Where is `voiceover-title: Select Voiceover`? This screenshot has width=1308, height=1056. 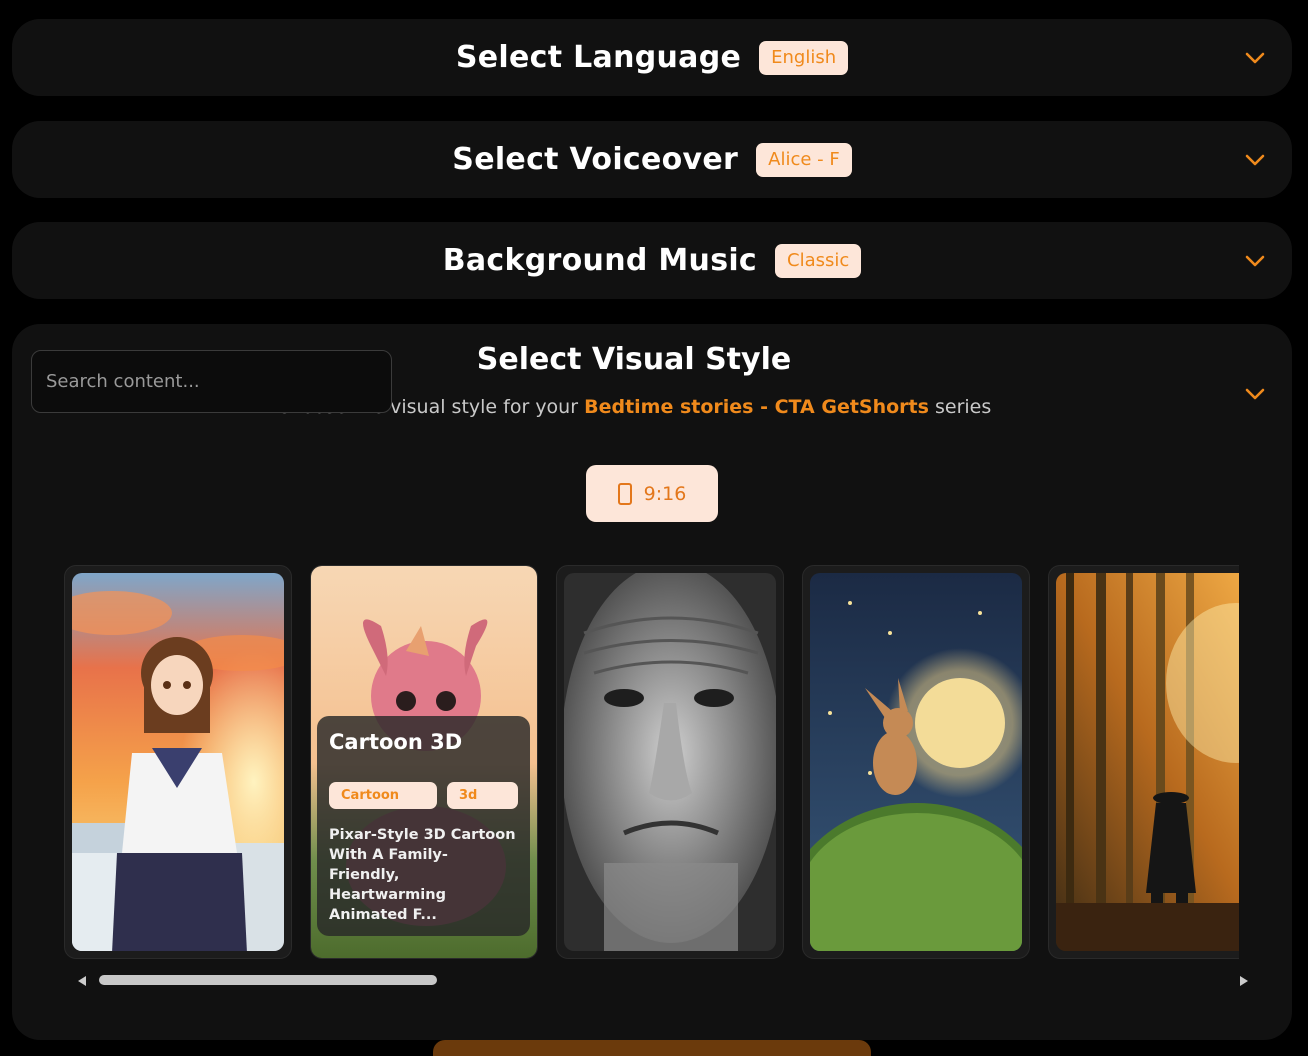 voiceover-title: Select Voiceover is located at coordinates (595, 159).